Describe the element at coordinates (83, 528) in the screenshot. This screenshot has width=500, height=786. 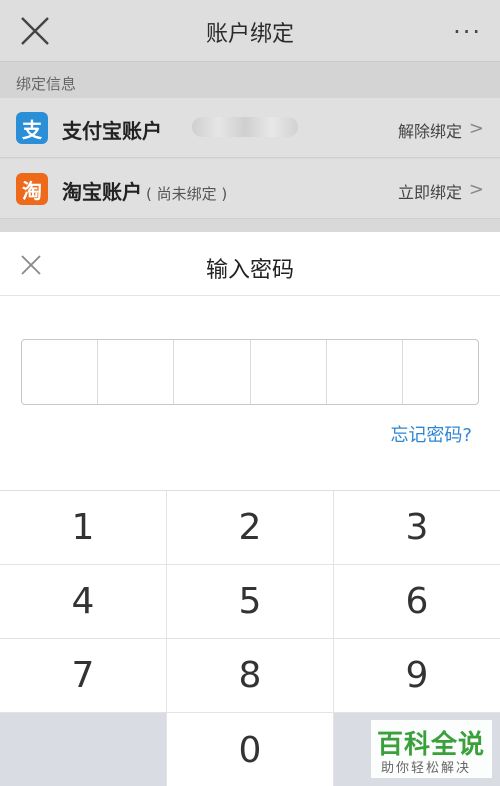
I see `key-1: 1` at that location.